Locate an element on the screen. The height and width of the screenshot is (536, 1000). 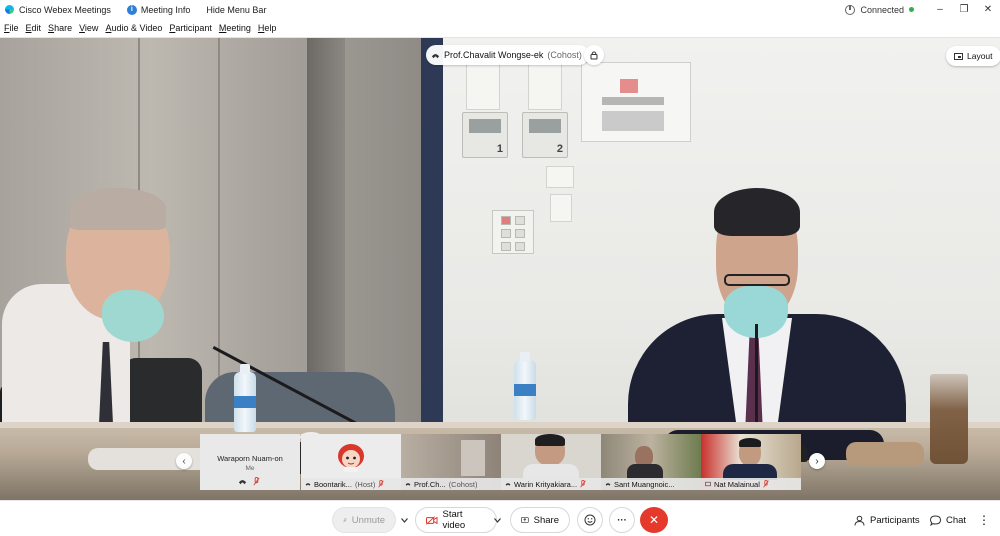
menu-participant: Participant is located at coordinates (190, 28).